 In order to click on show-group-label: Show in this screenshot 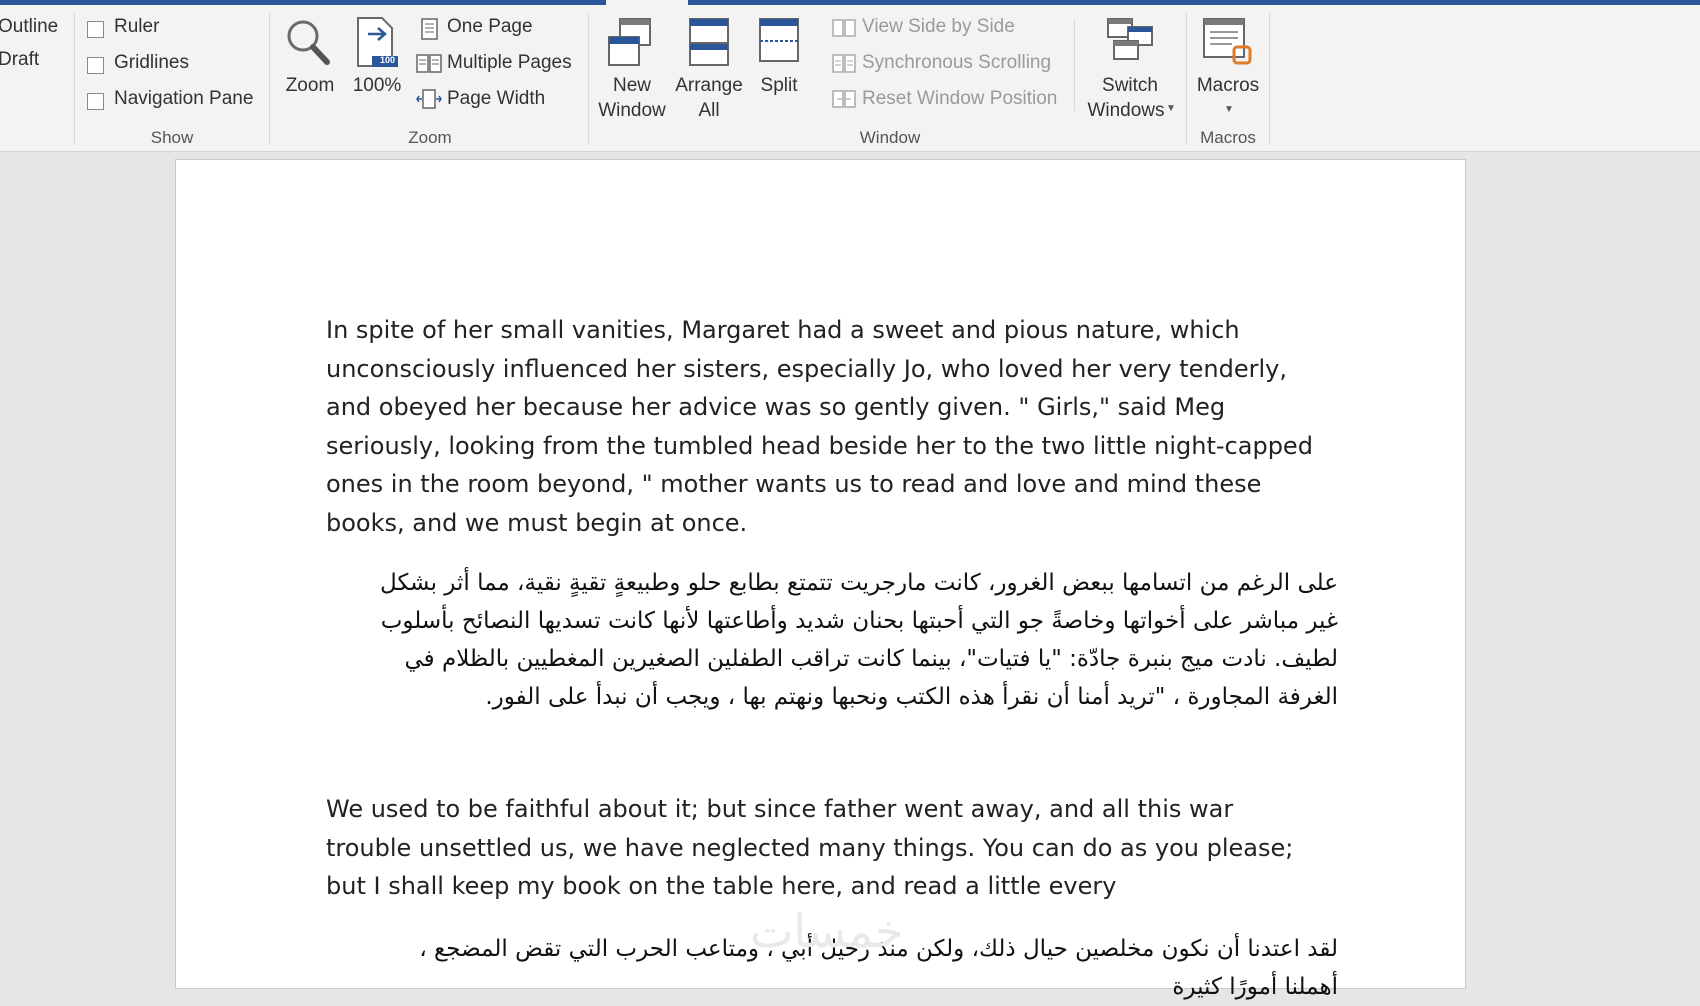, I will do `click(172, 137)`.